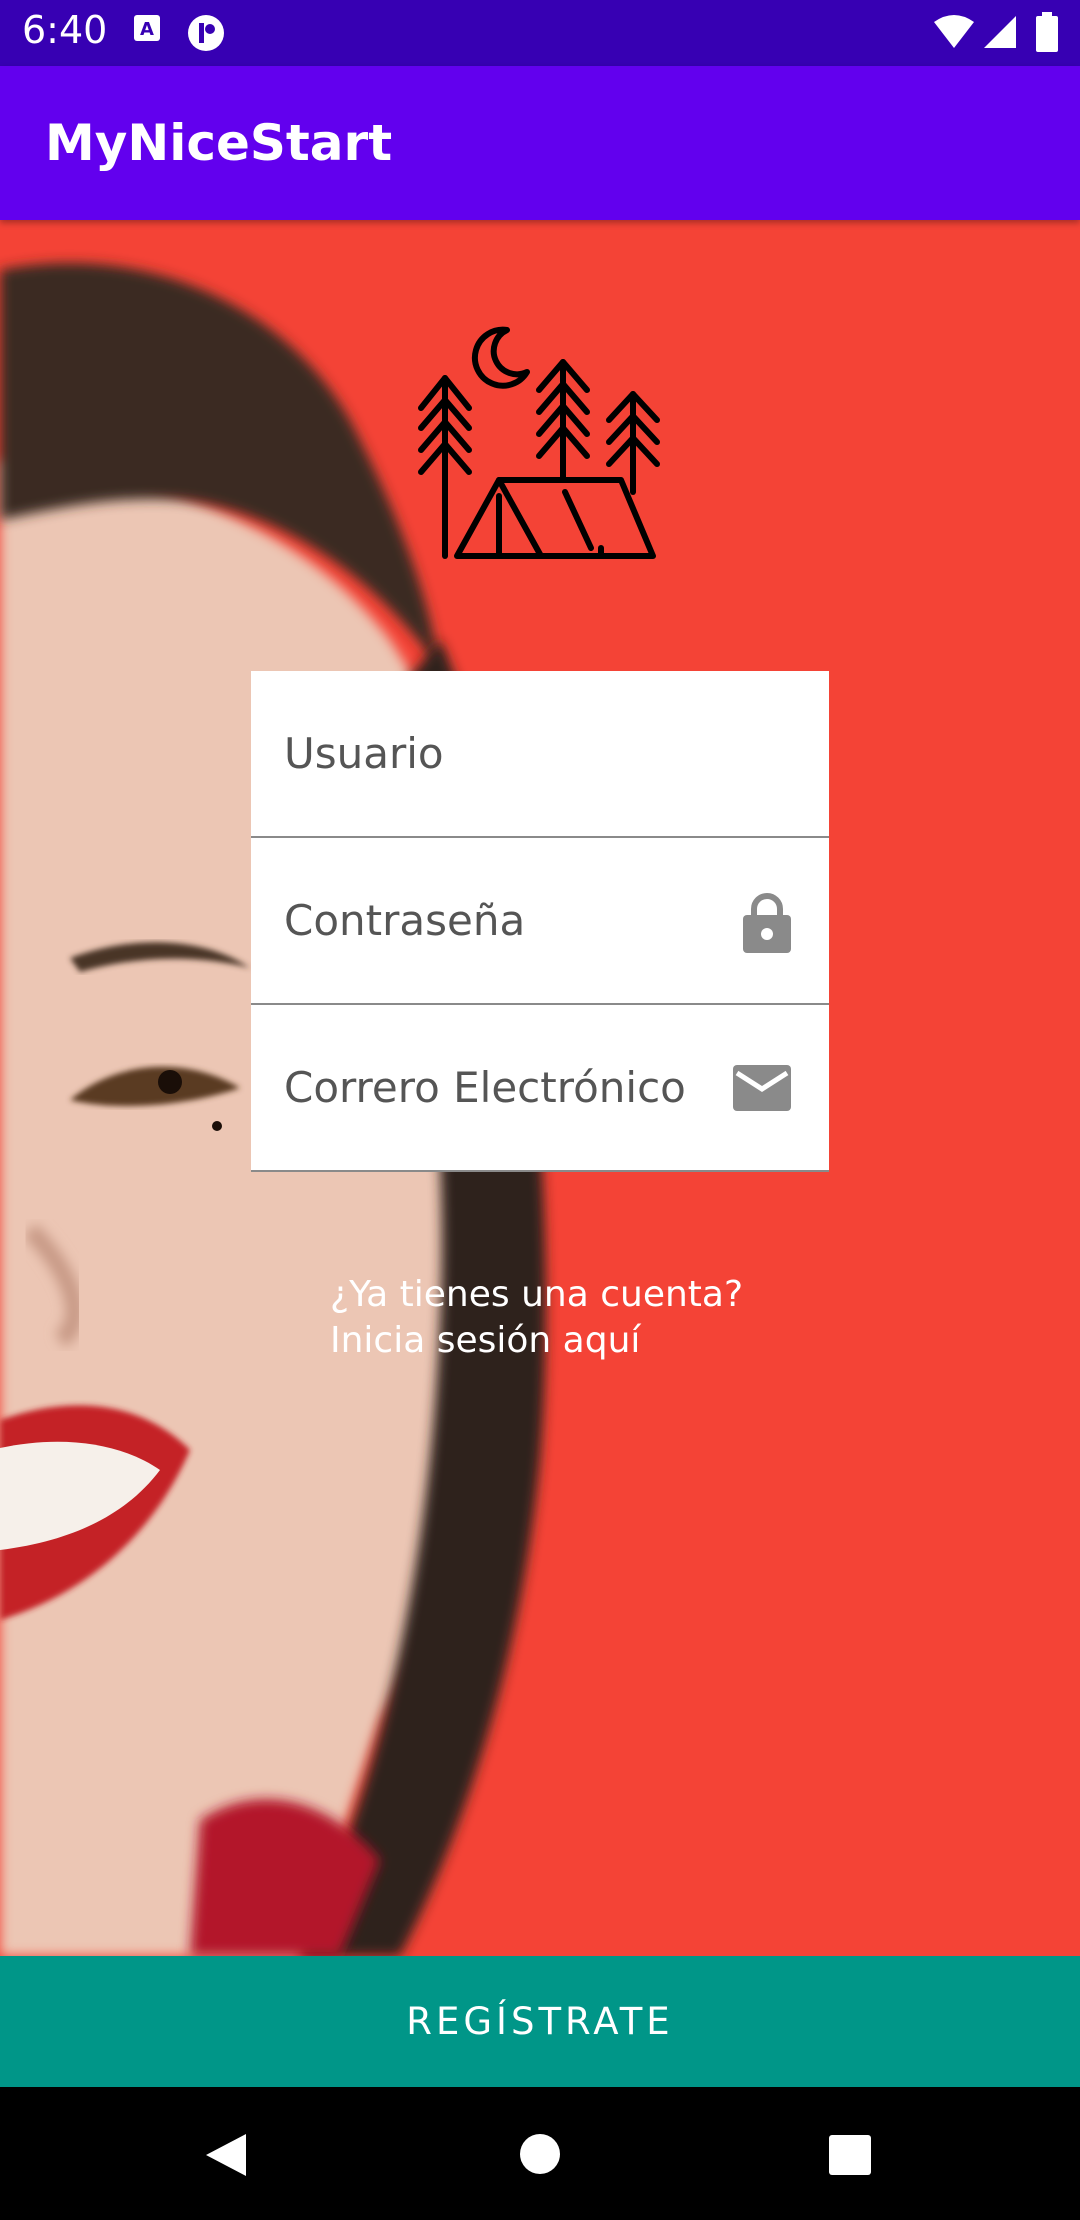 The image size is (1080, 2220). What do you see at coordinates (850, 2157) in the screenshot?
I see `recents-icon` at bounding box center [850, 2157].